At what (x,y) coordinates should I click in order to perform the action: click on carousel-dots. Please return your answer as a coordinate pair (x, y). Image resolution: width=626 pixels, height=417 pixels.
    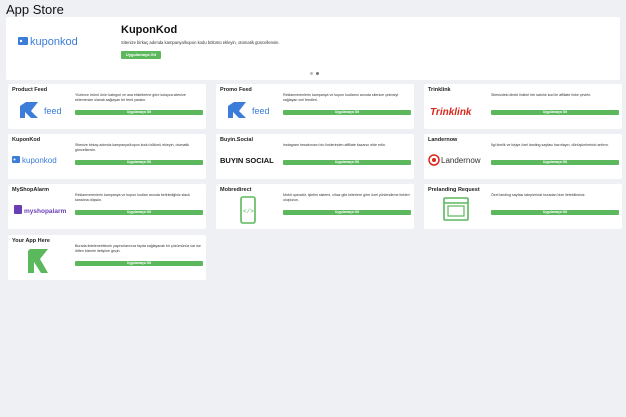
    Looking at the image, I should click on (314, 73).